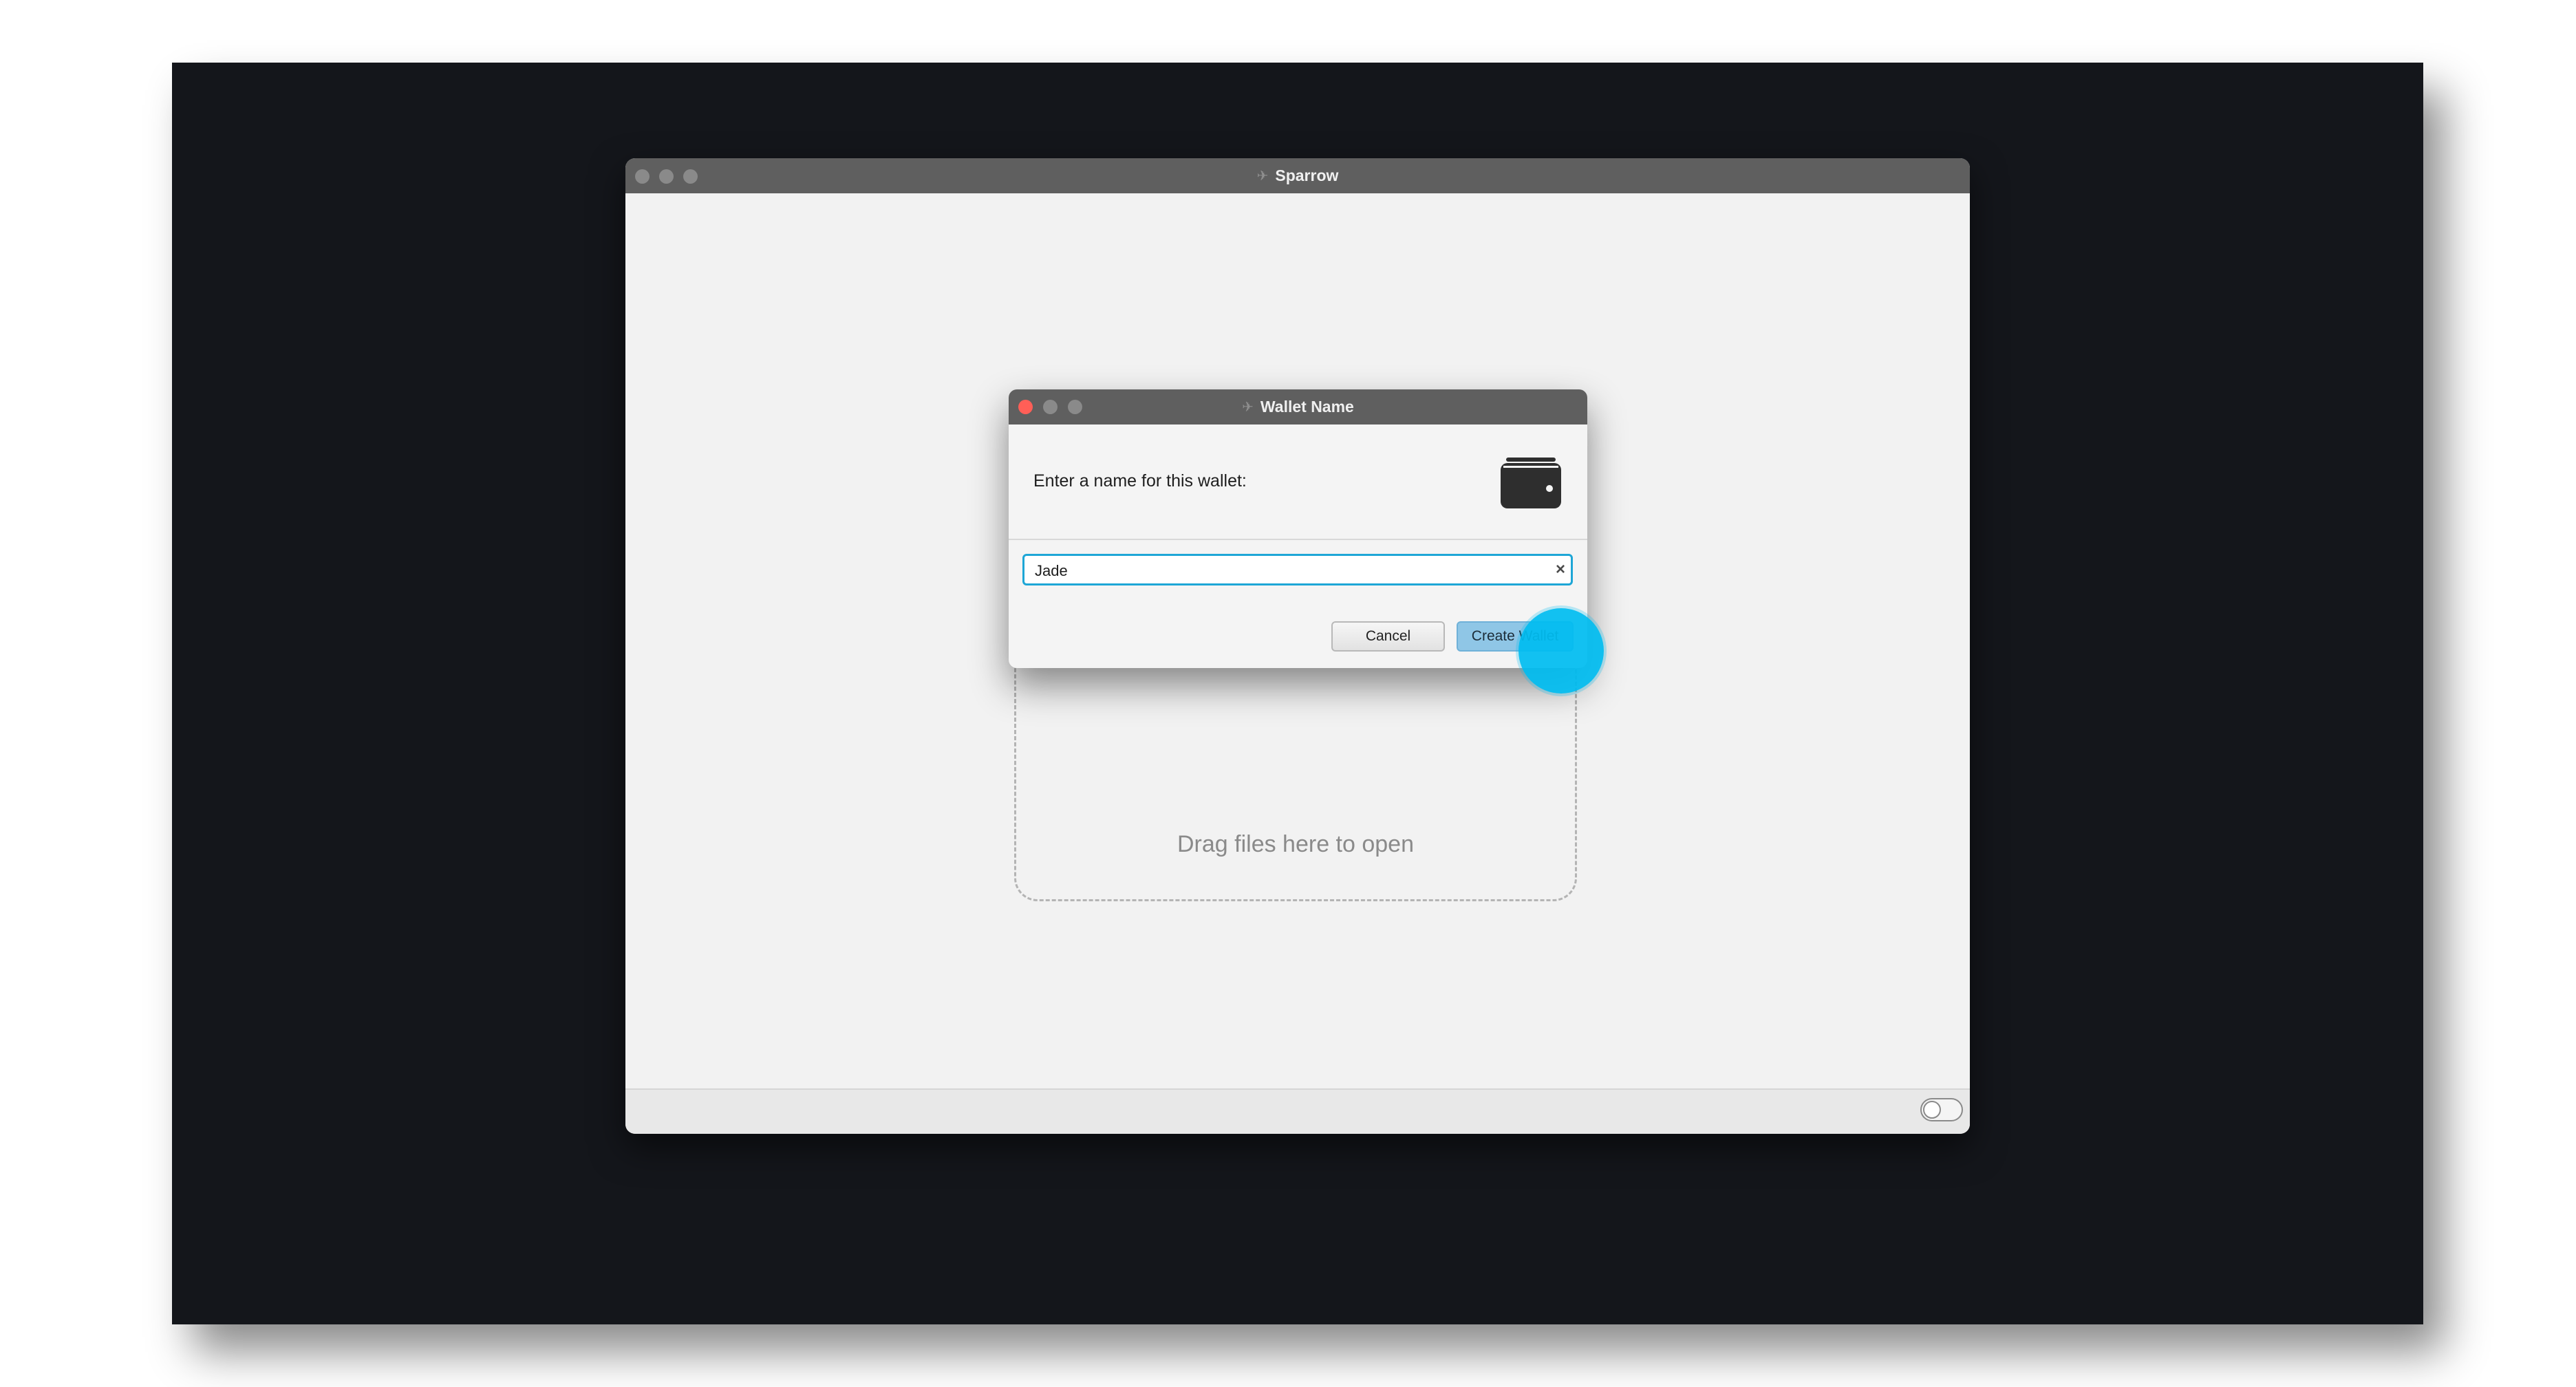 This screenshot has height=1387, width=2576. What do you see at coordinates (1531, 483) in the screenshot?
I see `wallet-icon` at bounding box center [1531, 483].